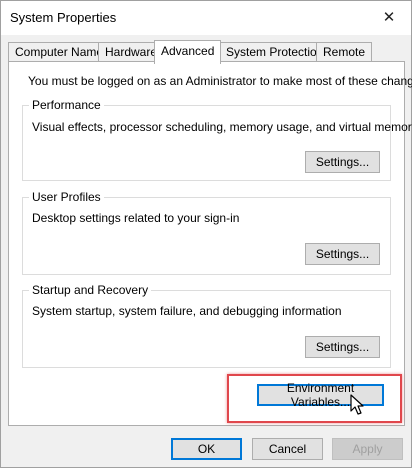 The width and height of the screenshot is (412, 468). I want to click on ok-button: OK, so click(206, 449).